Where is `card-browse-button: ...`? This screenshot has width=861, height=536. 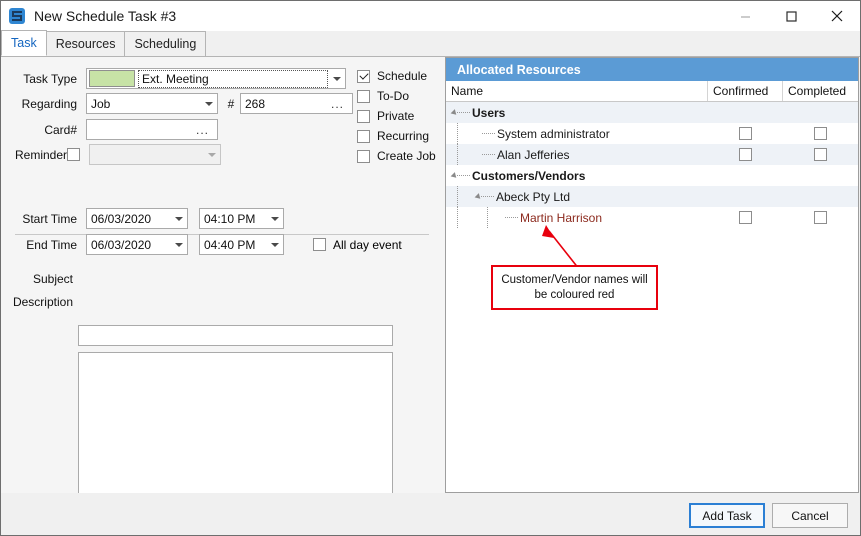
card-browse-button: ... is located at coordinates (202, 130).